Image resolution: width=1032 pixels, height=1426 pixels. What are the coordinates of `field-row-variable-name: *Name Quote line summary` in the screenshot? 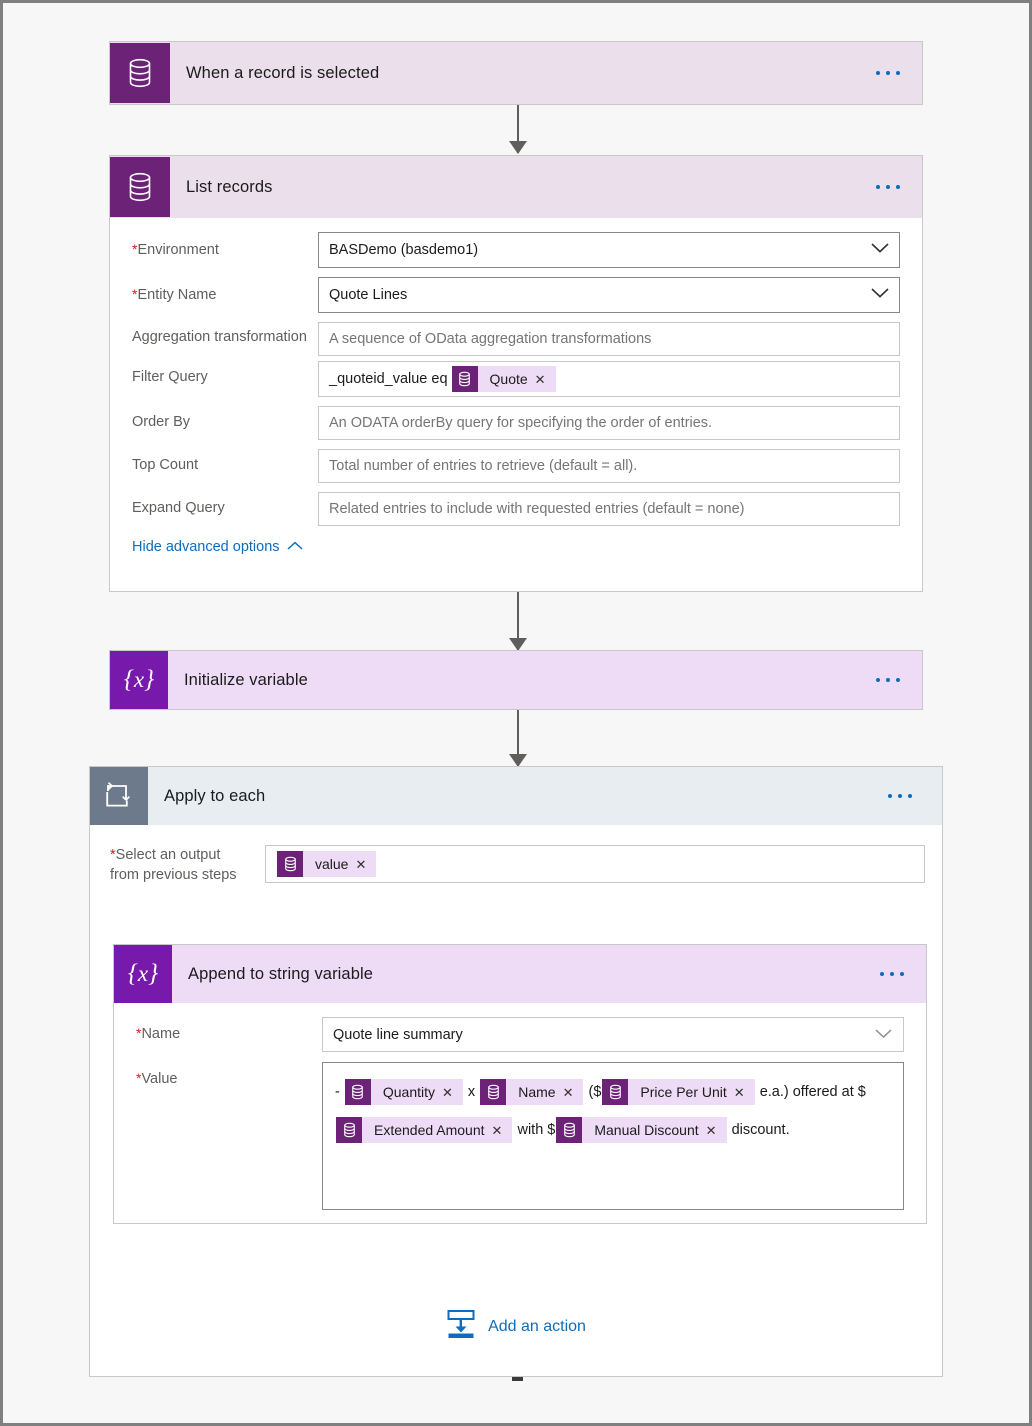 It's located at (520, 1034).